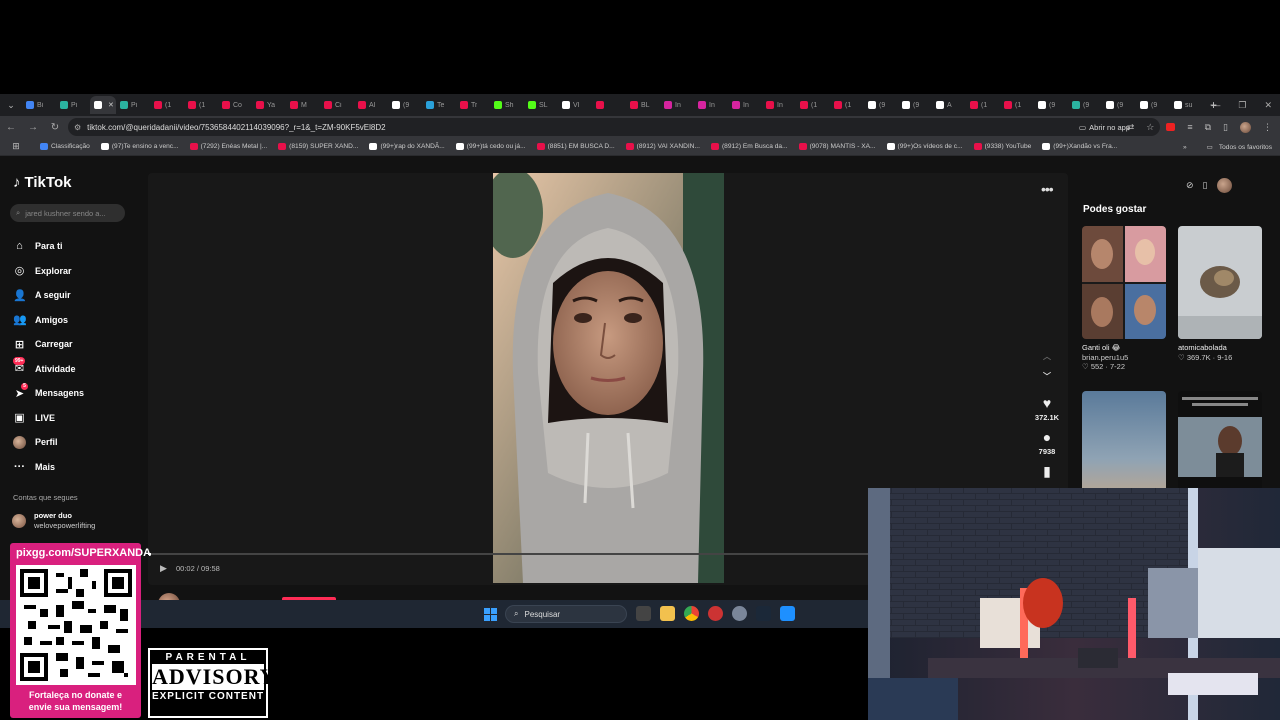 The height and width of the screenshot is (720, 1280). What do you see at coordinates (73, 320) in the screenshot?
I see `sidebar-item-amigos: 👥 Amigos` at bounding box center [73, 320].